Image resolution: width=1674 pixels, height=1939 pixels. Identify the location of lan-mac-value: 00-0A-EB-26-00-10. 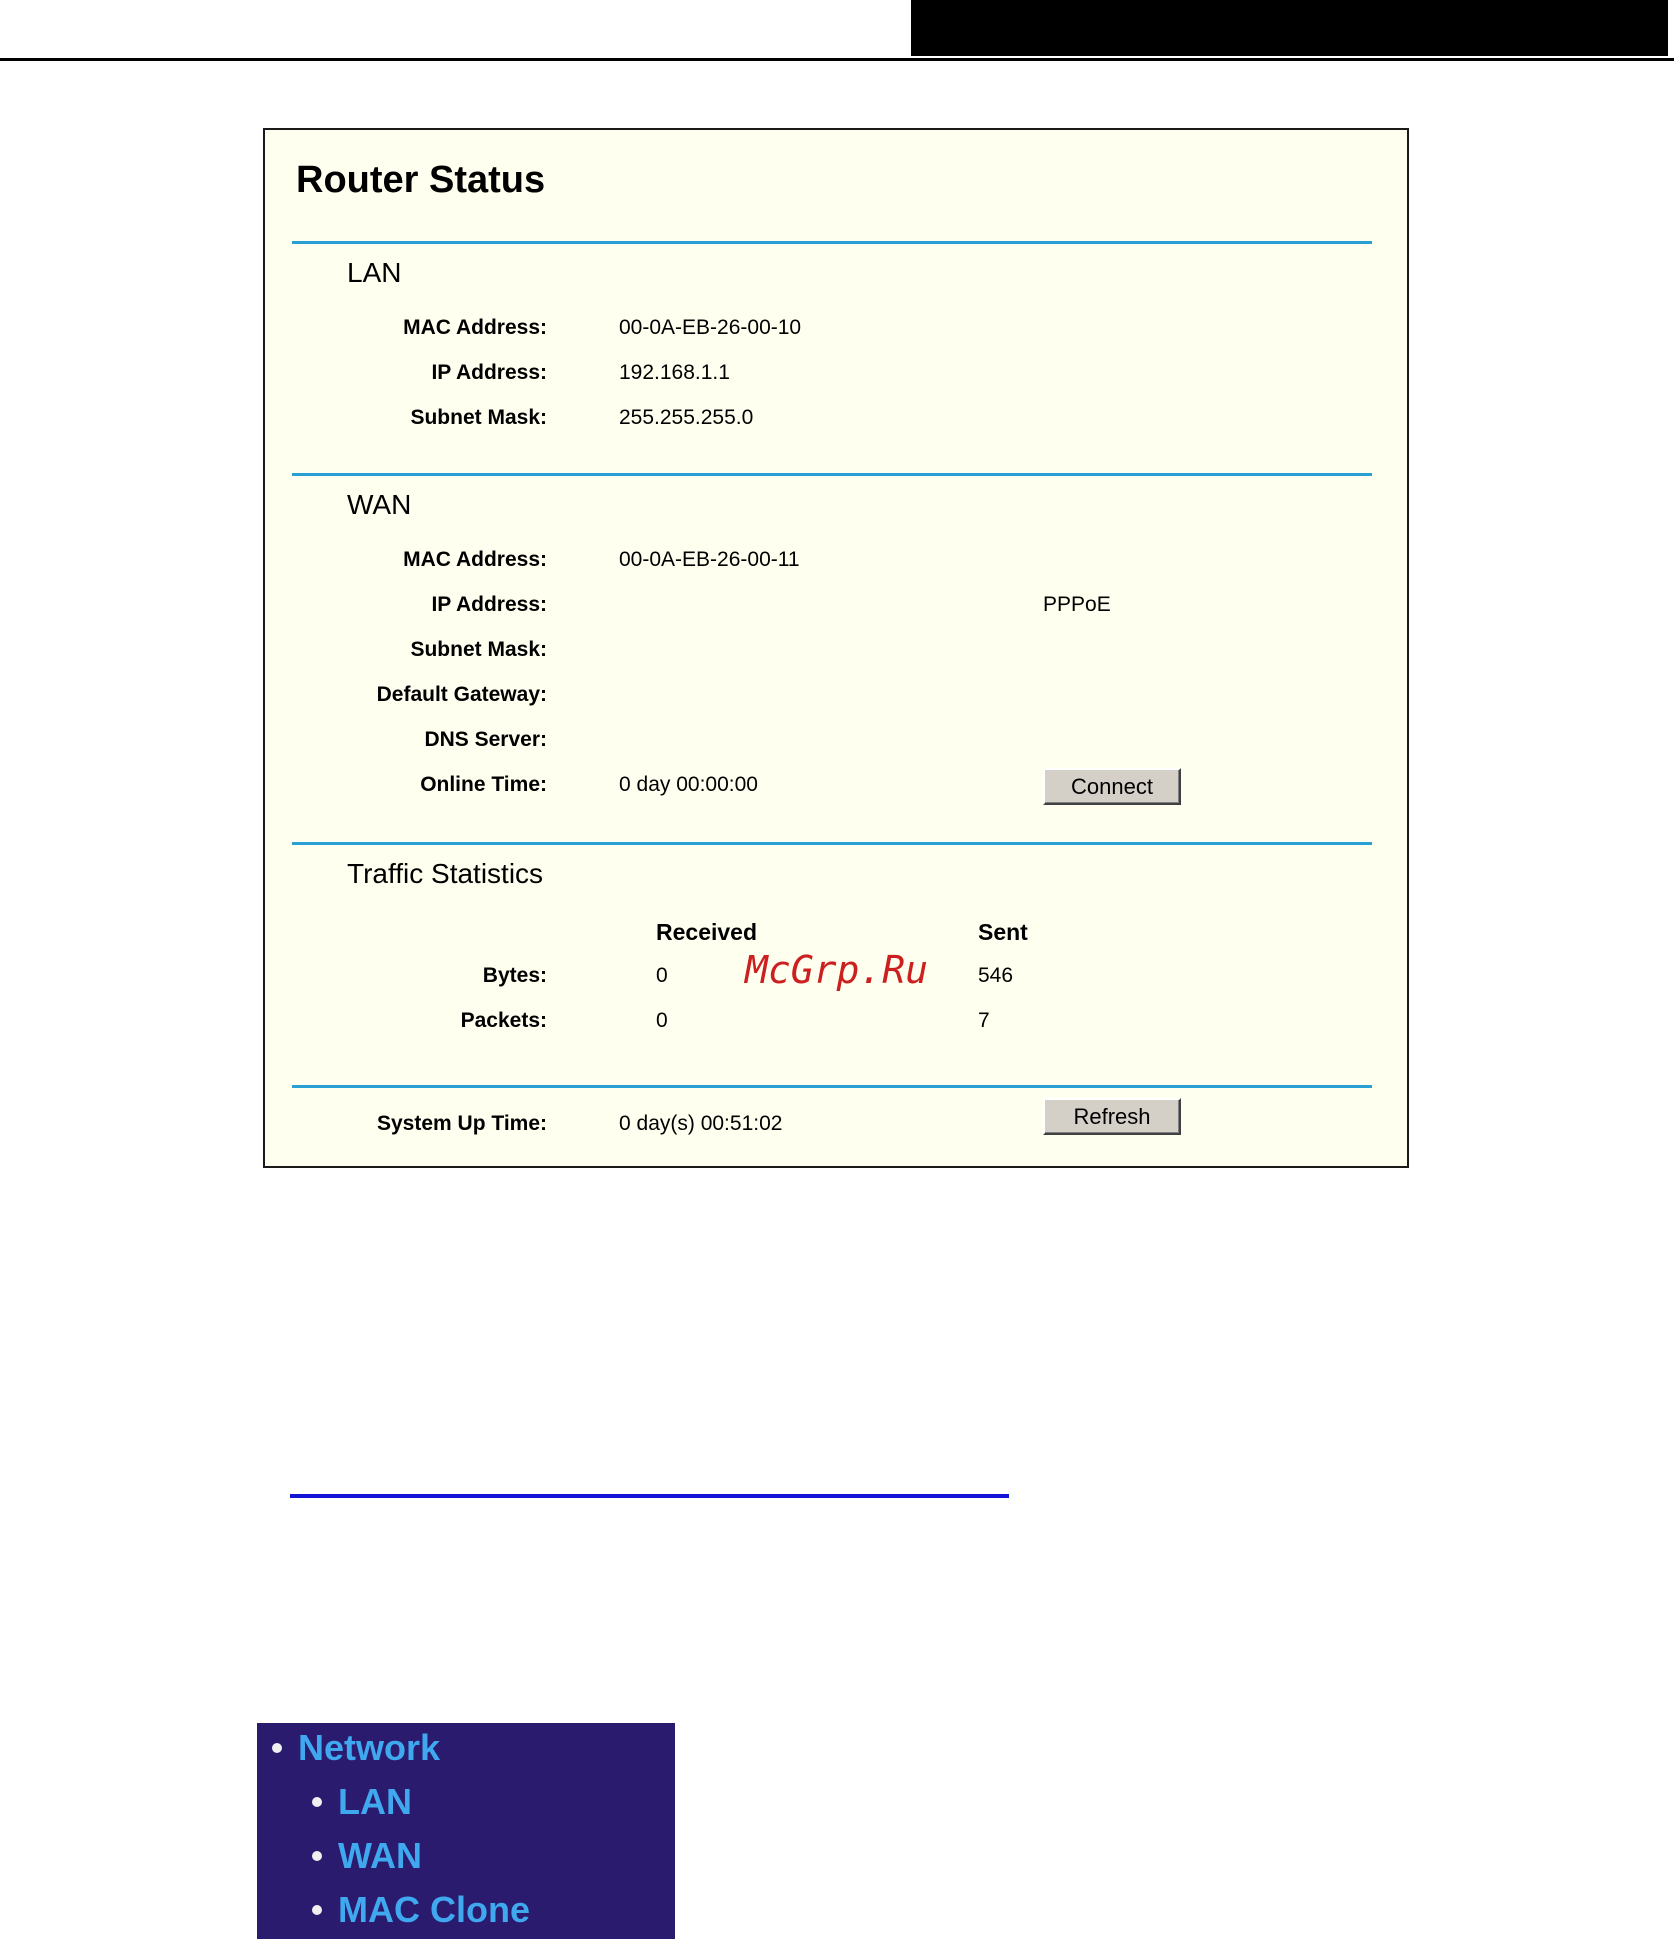
(710, 327).